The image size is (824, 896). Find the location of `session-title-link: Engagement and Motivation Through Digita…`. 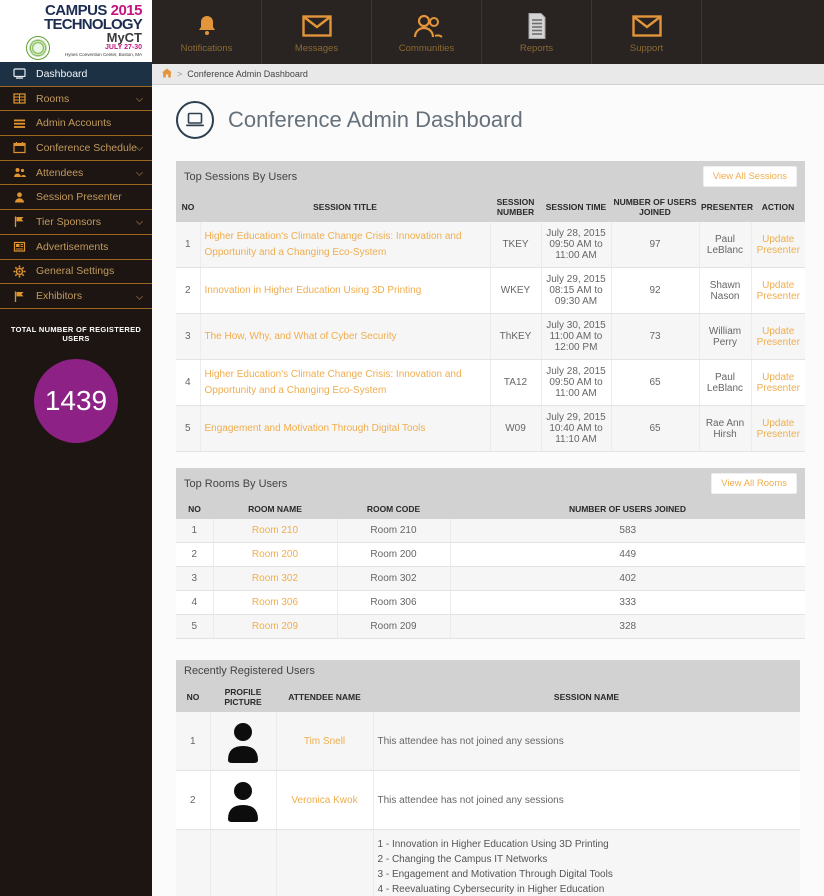

session-title-link: Engagement and Motivation Through Digita… is located at coordinates (315, 428).